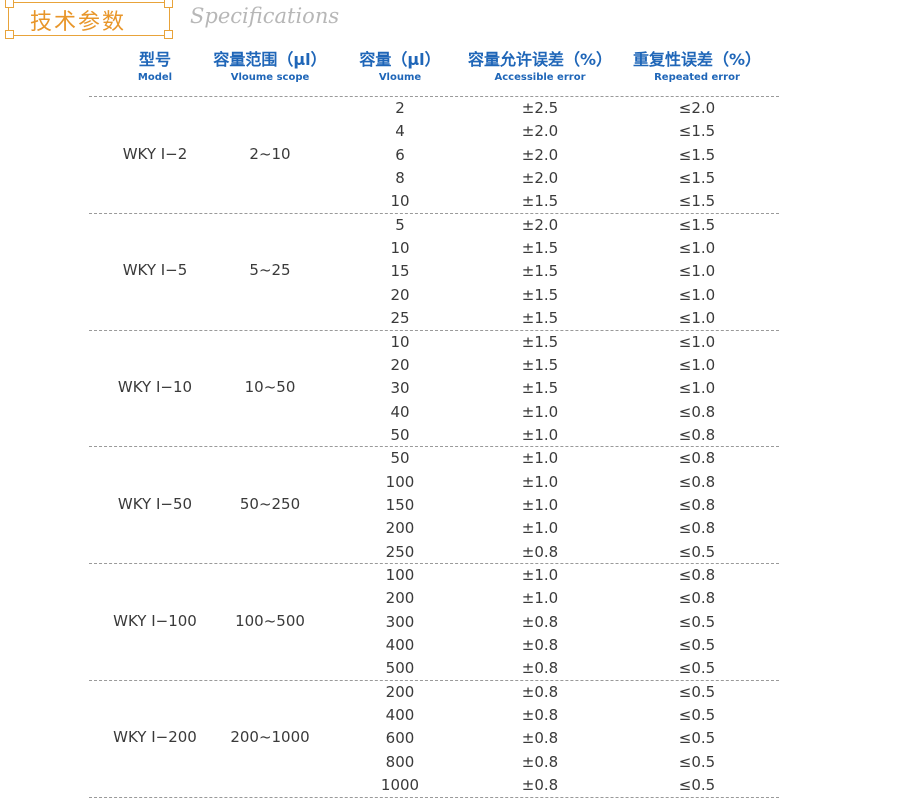 This screenshot has height=802, width=900. I want to click on column-header-cn: 容量允许误差（%）, so click(540, 59).